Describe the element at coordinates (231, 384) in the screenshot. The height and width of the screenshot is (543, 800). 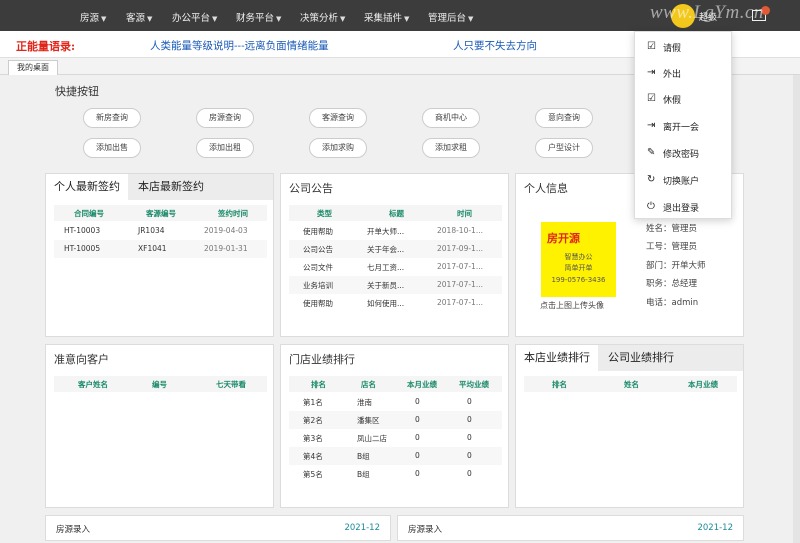
I see `col-header: 七天带看` at that location.